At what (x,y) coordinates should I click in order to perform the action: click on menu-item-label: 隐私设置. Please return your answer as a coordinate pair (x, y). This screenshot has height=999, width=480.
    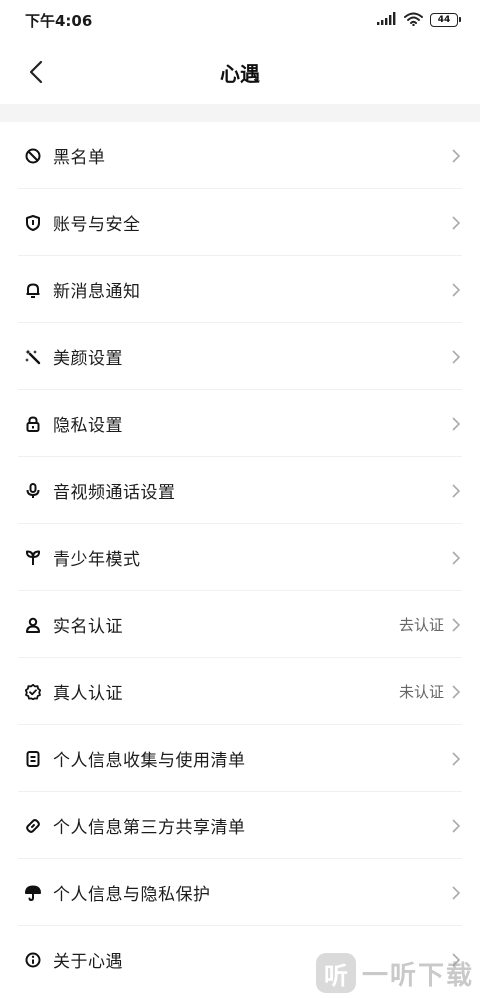
    Looking at the image, I should click on (88, 426).